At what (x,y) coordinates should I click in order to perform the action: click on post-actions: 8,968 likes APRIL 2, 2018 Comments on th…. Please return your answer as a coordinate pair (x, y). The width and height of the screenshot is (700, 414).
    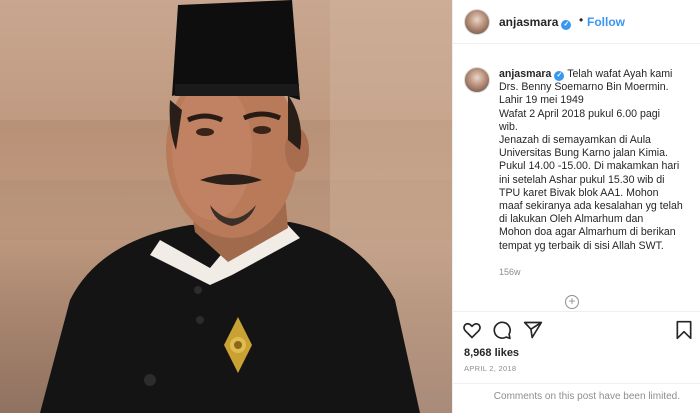
    Looking at the image, I should click on (576, 362).